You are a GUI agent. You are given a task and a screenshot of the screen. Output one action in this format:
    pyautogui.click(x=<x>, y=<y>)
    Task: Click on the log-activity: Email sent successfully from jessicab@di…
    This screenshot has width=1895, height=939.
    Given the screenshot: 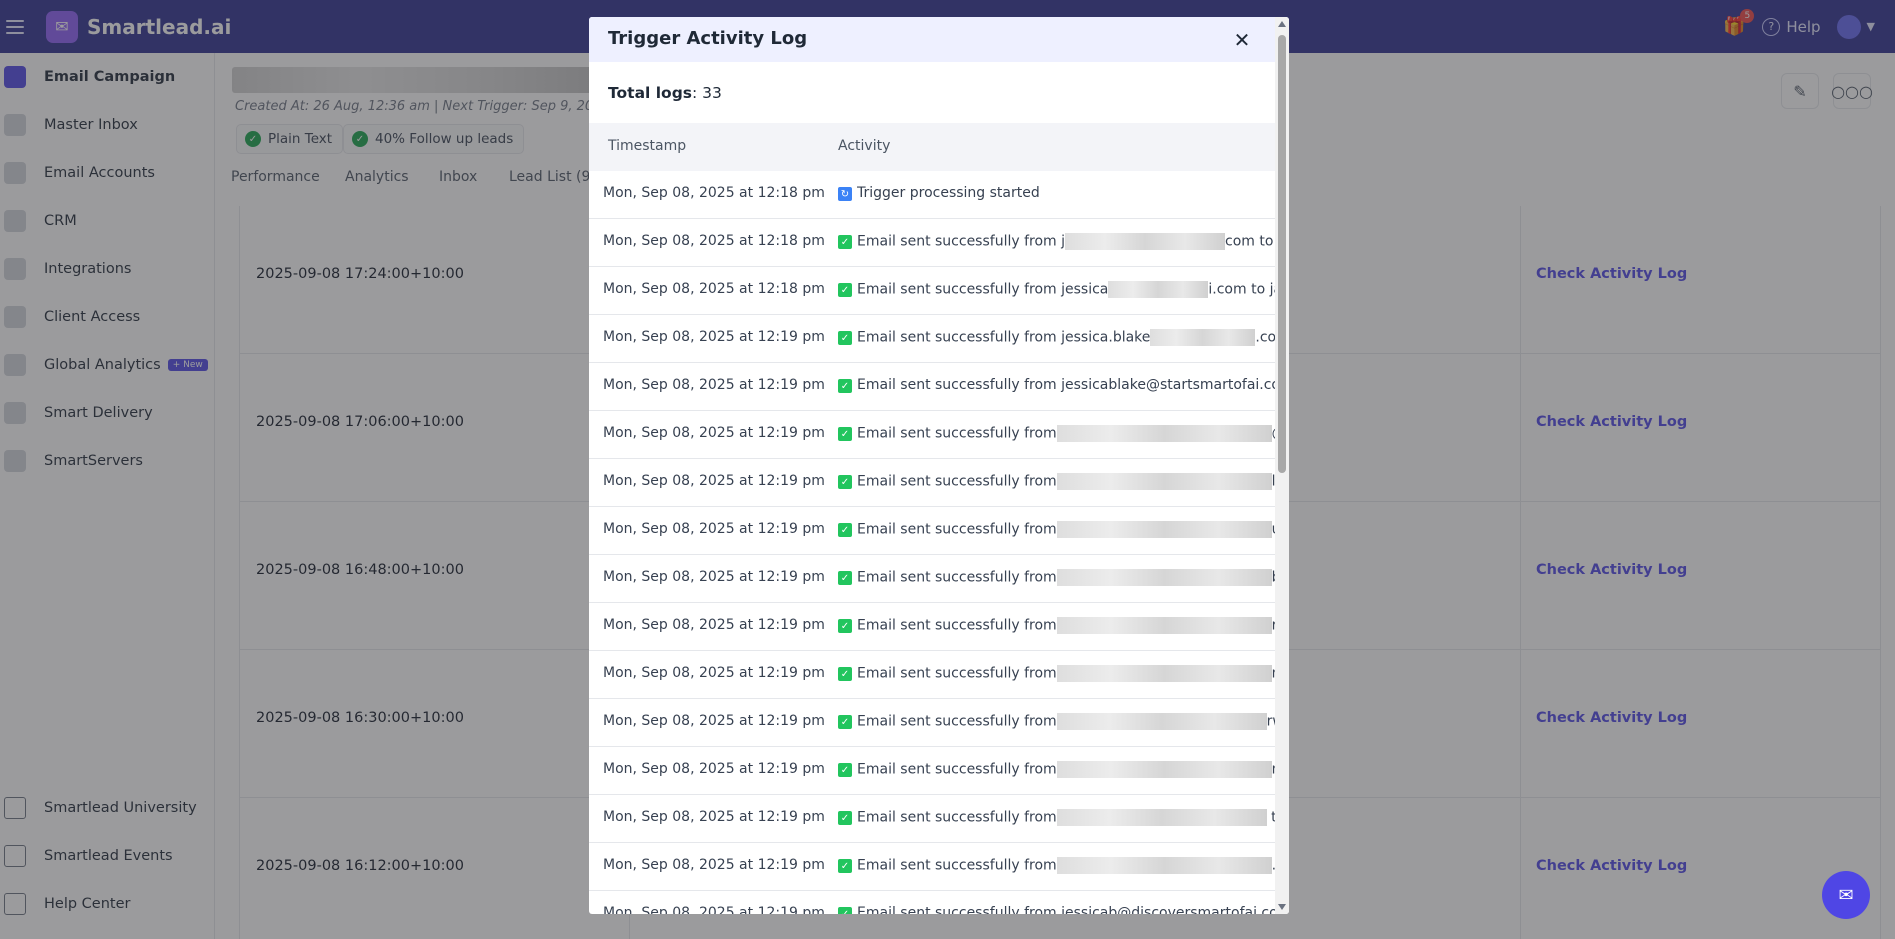 What is the action you would take?
    pyautogui.click(x=1066, y=909)
    